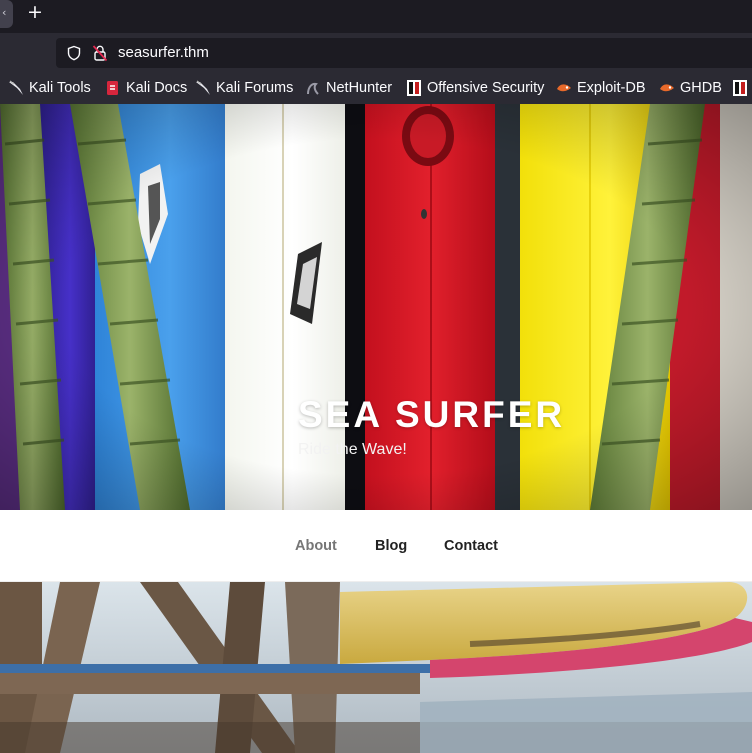  Describe the element at coordinates (352, 449) in the screenshot. I see `site-tagline: Ride the Wave!` at that location.